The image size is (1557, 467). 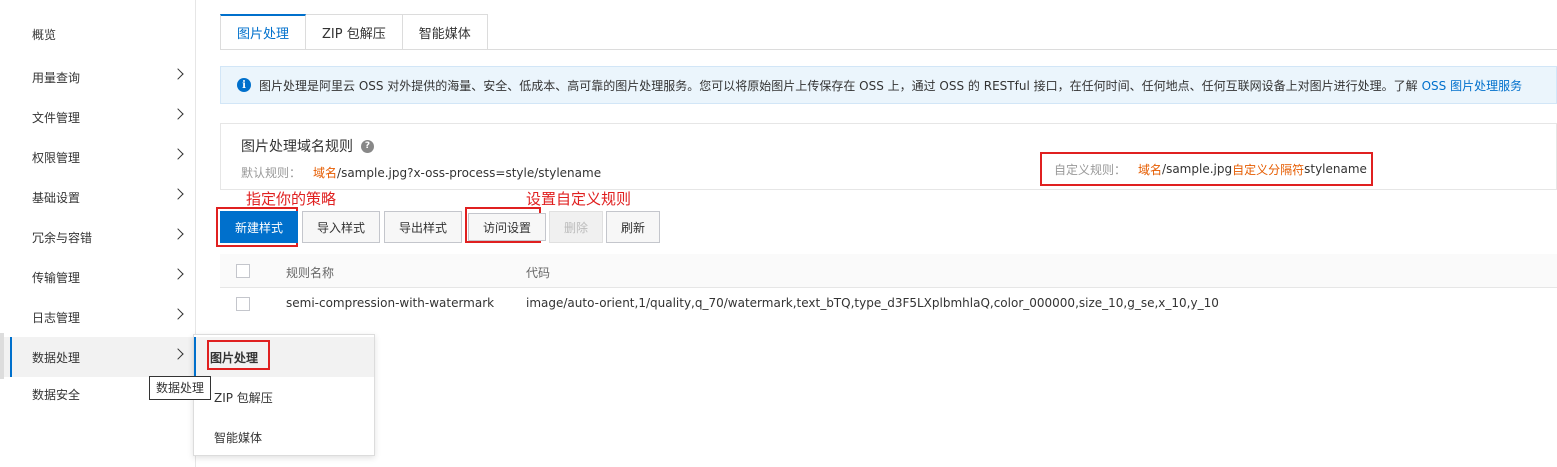 I want to click on export-style-button: 导出样式, so click(x=423, y=227).